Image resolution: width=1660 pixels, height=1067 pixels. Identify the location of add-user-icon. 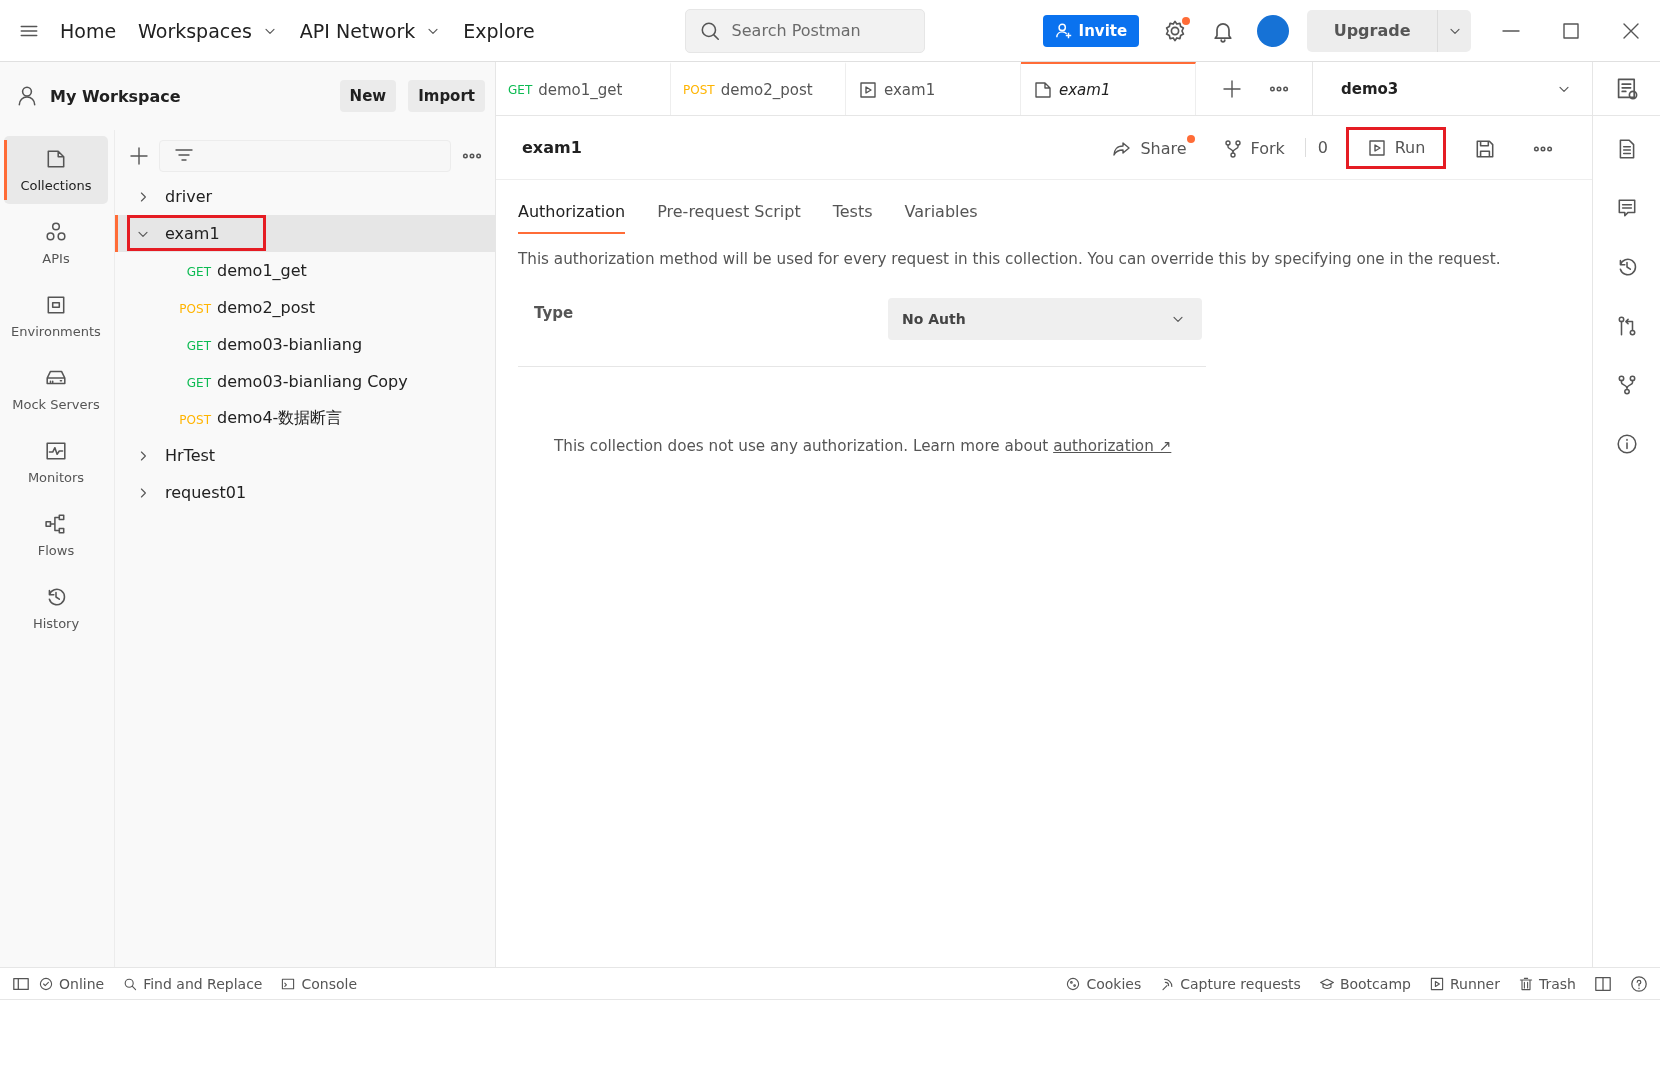
(1063, 30).